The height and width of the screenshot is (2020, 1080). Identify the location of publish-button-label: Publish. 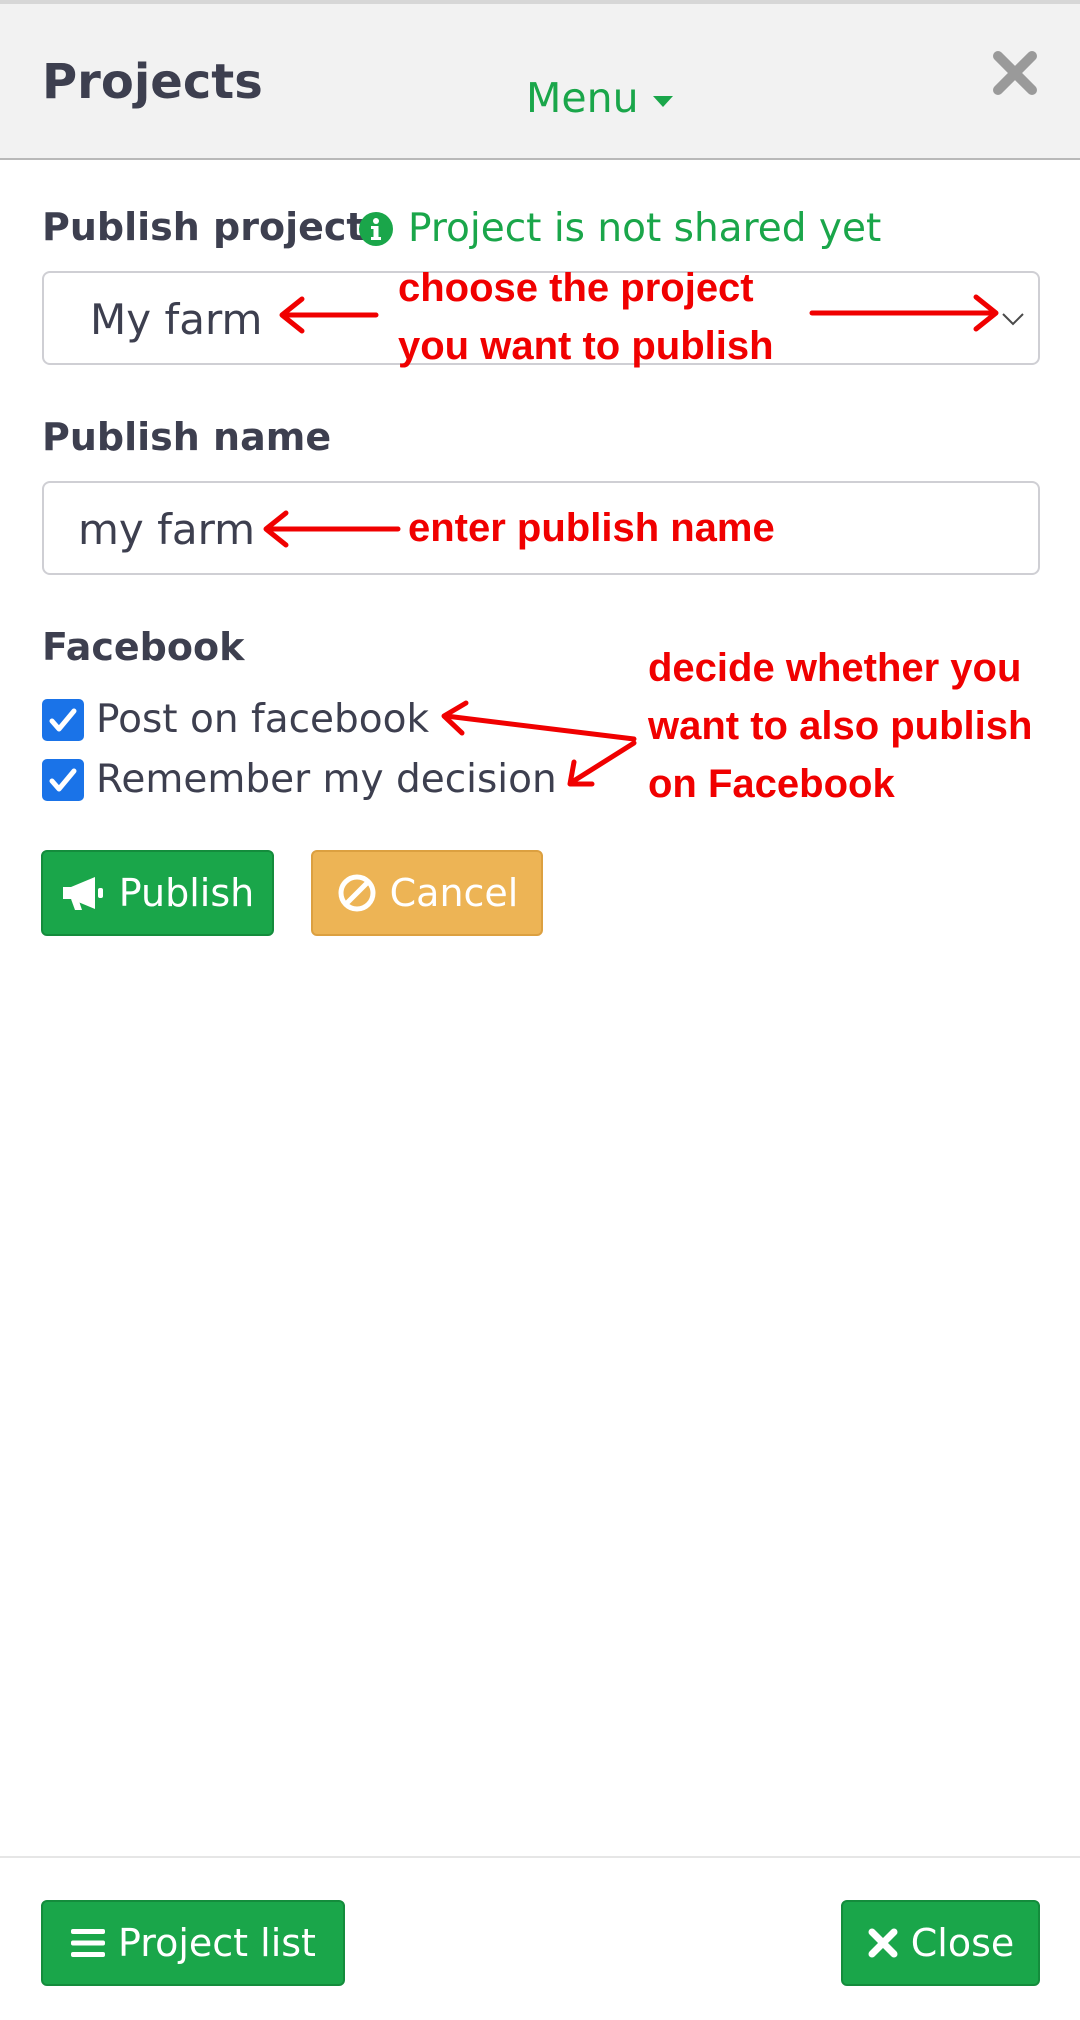
(186, 893).